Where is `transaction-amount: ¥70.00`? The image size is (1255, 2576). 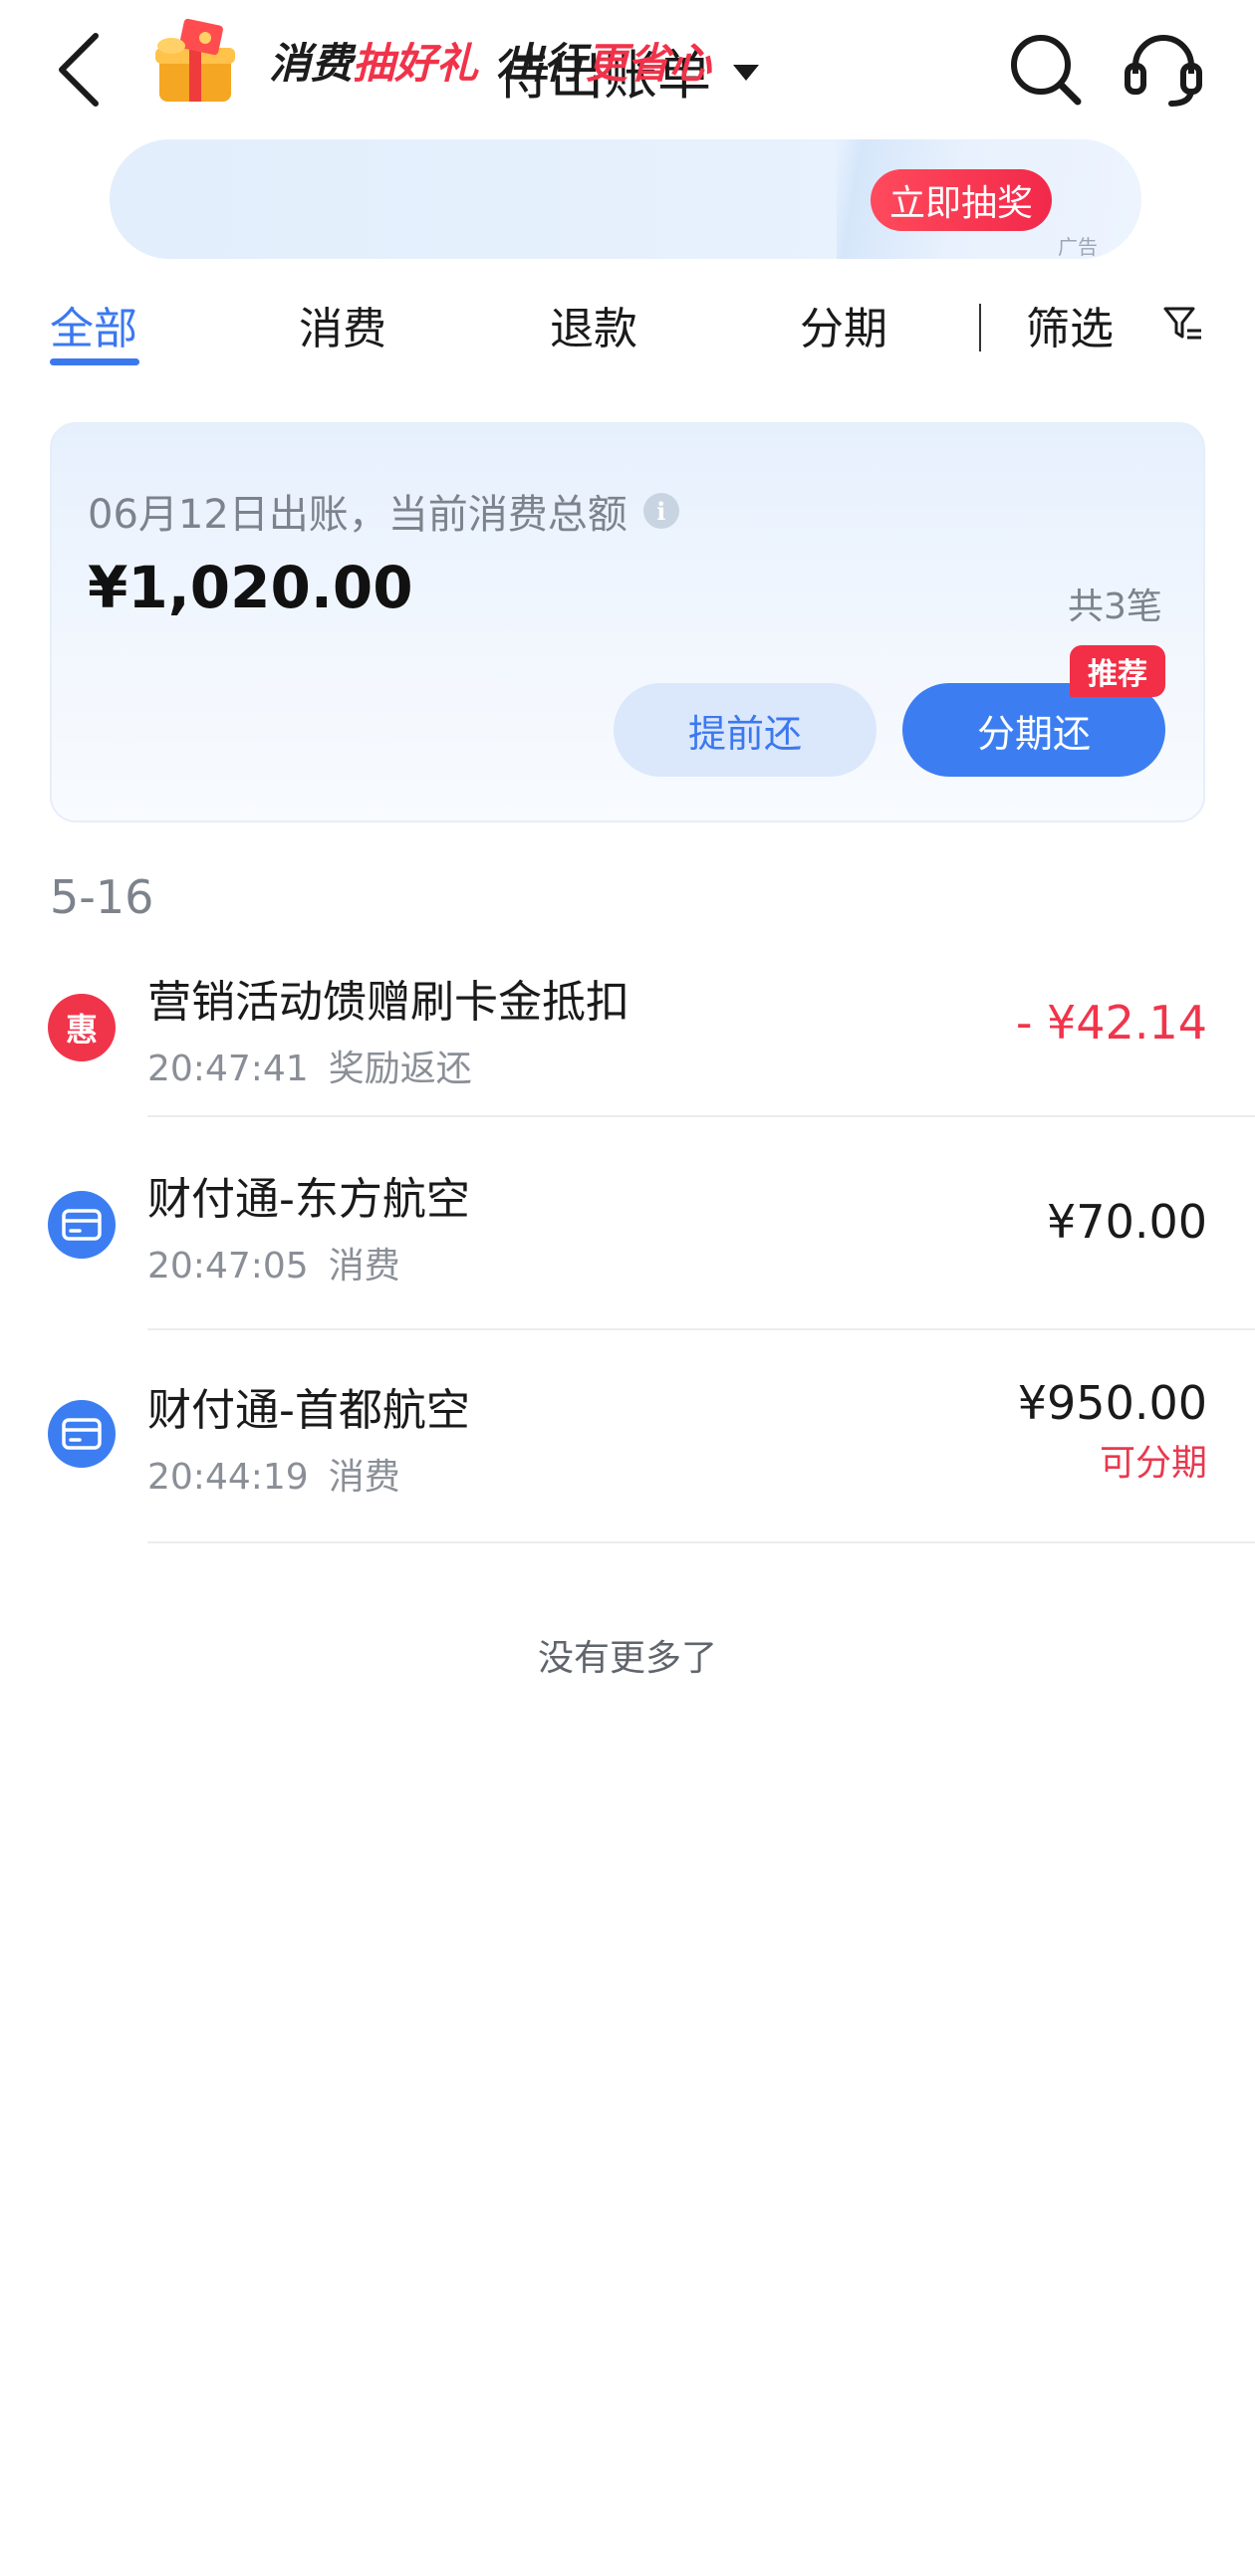
transaction-amount: ¥70.00 is located at coordinates (1127, 1222).